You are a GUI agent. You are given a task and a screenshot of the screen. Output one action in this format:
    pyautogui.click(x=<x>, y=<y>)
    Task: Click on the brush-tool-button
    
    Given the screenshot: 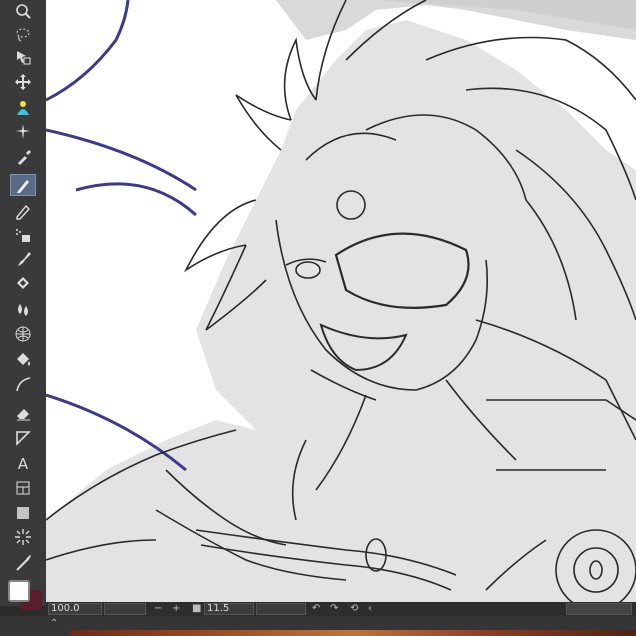 What is the action you would take?
    pyautogui.click(x=23, y=259)
    